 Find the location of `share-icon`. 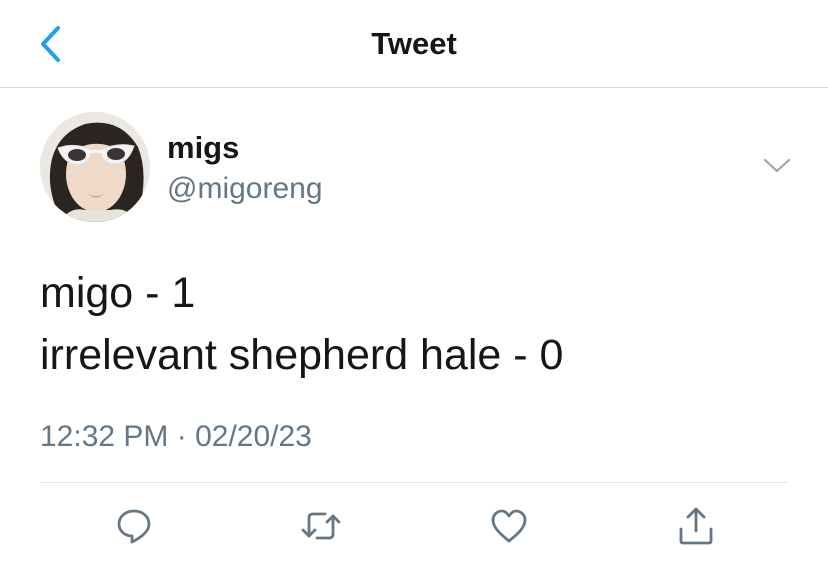

share-icon is located at coordinates (696, 526).